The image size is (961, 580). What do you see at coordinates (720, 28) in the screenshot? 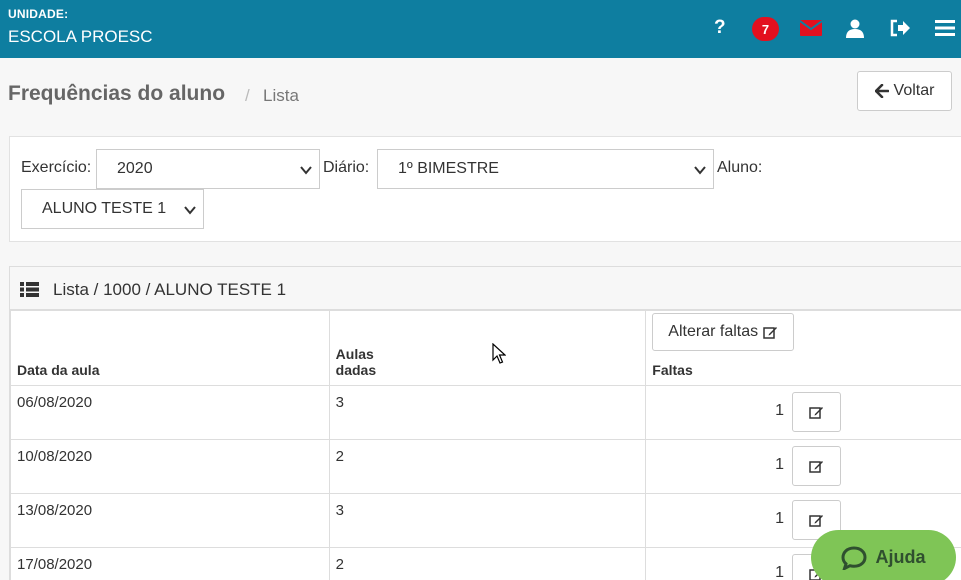
I see `help-icon: ?` at bounding box center [720, 28].